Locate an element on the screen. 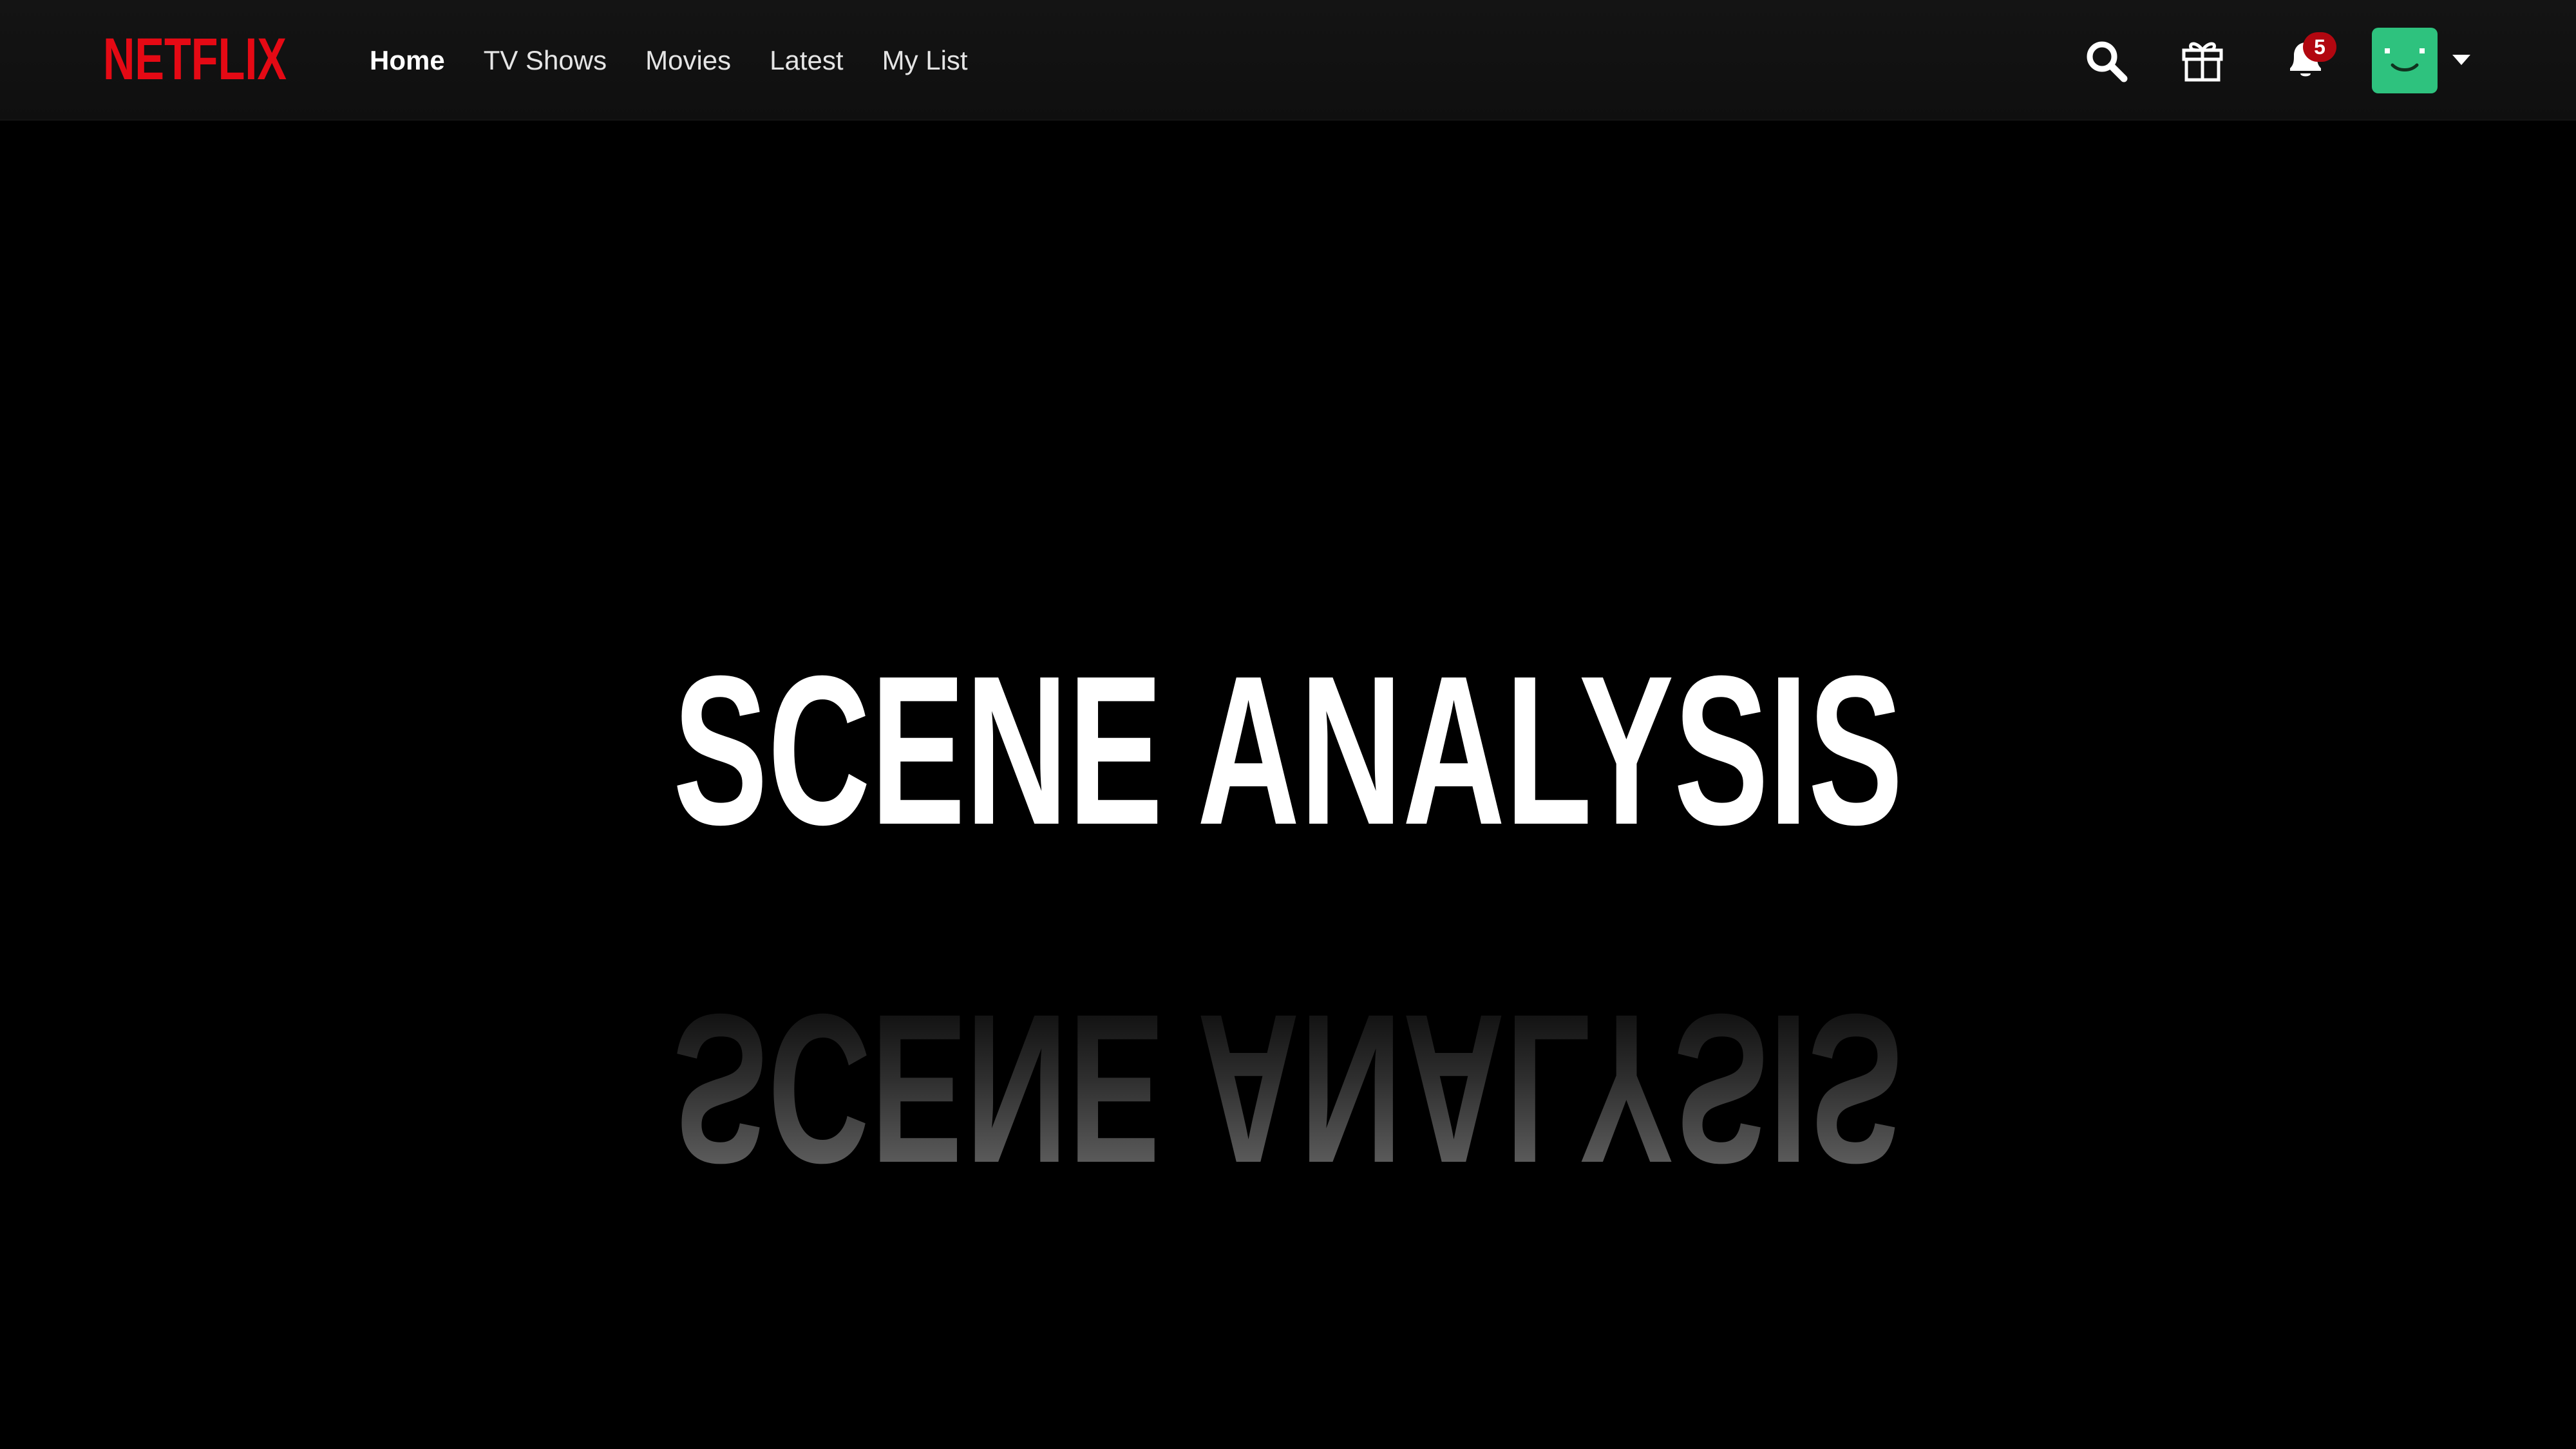  hero-title: SCENE ANALYSIS is located at coordinates (1288, 750).